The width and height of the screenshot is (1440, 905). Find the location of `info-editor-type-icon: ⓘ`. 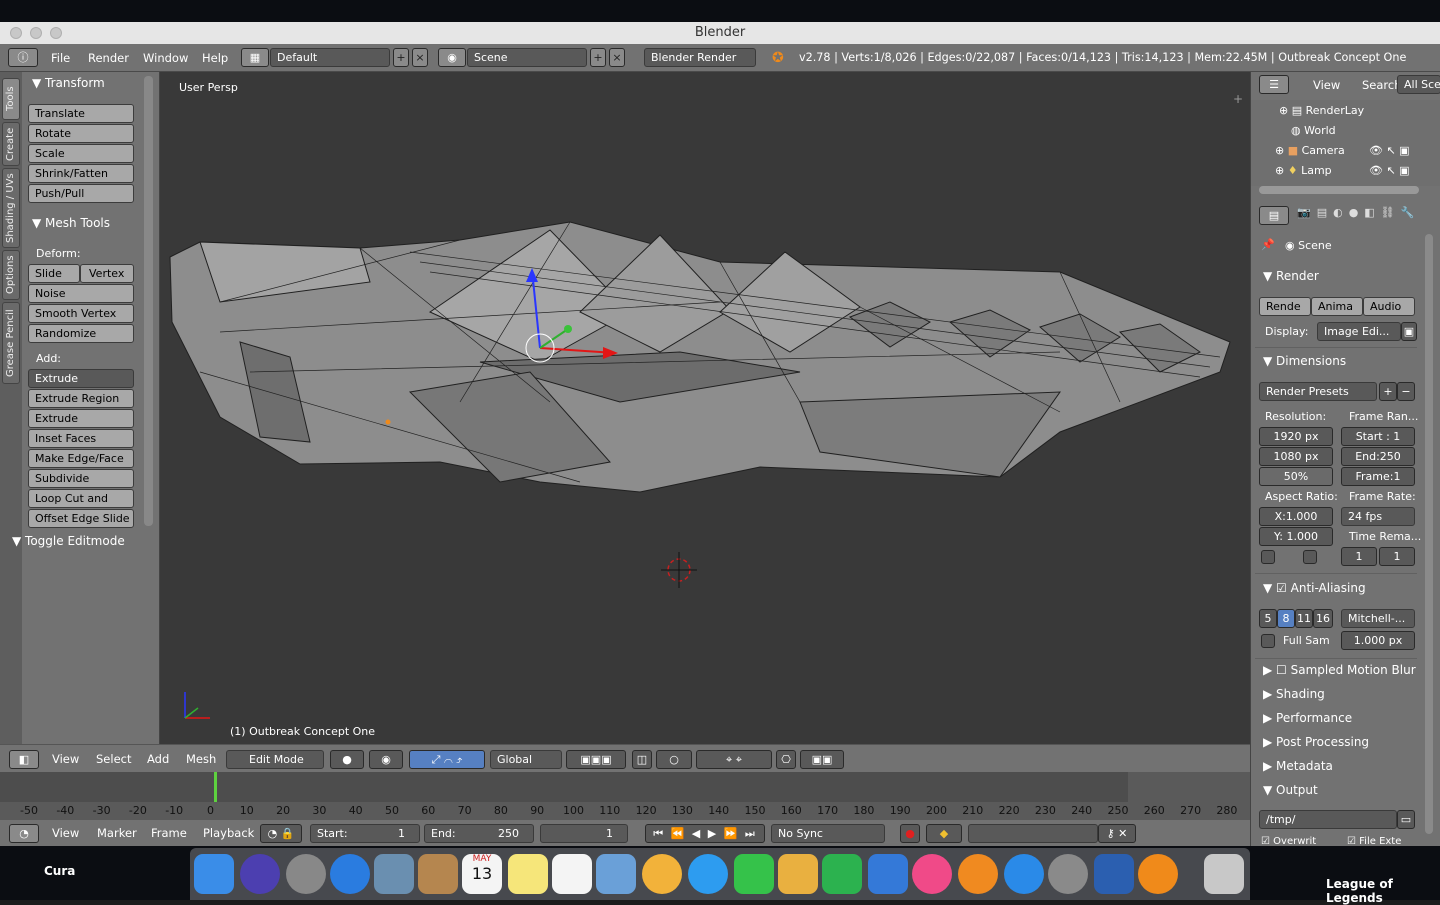

info-editor-type-icon: ⓘ is located at coordinates (23, 57).